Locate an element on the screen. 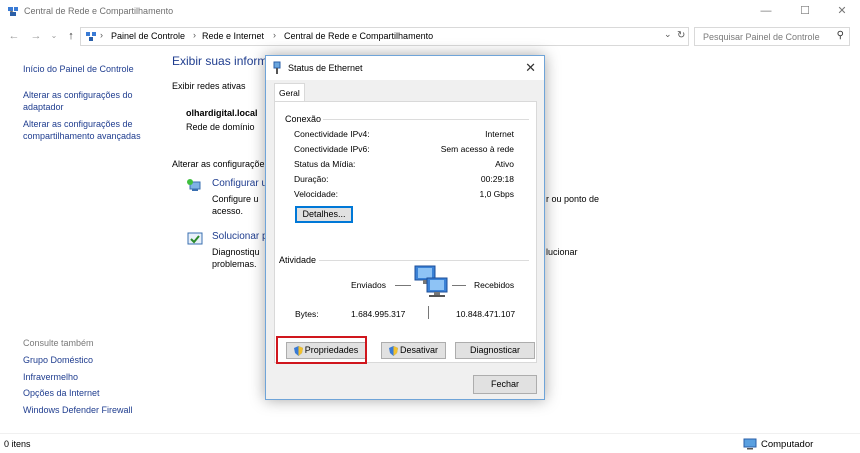 The image size is (860, 453). window-titlebar: Central de Rede e Compartilhamento — ☐ ✕ is located at coordinates (430, 12).